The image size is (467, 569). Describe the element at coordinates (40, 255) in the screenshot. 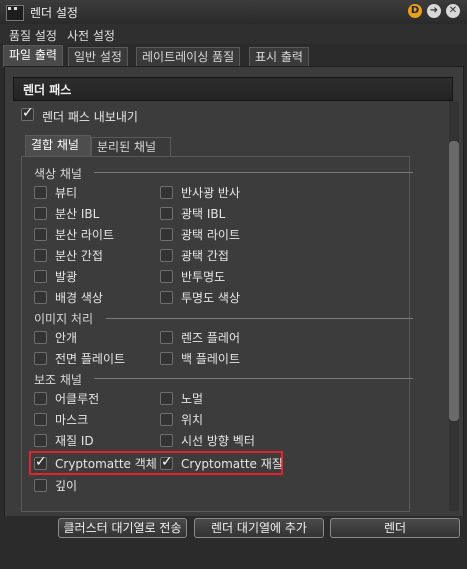

I see `checkbox-diffuse-indirect` at that location.